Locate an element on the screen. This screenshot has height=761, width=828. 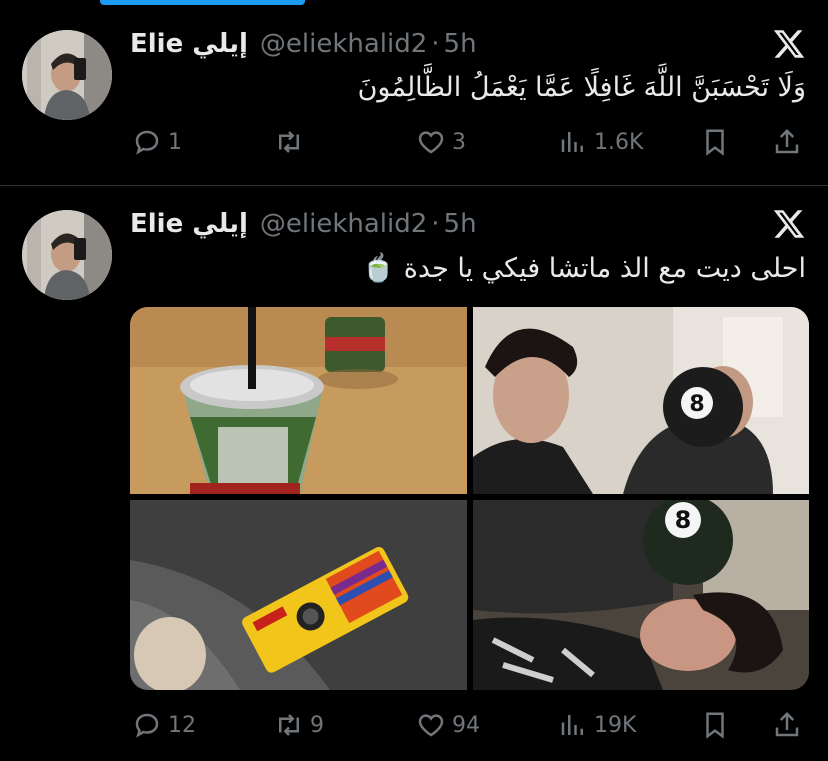
views-button: 19K is located at coordinates (597, 725).